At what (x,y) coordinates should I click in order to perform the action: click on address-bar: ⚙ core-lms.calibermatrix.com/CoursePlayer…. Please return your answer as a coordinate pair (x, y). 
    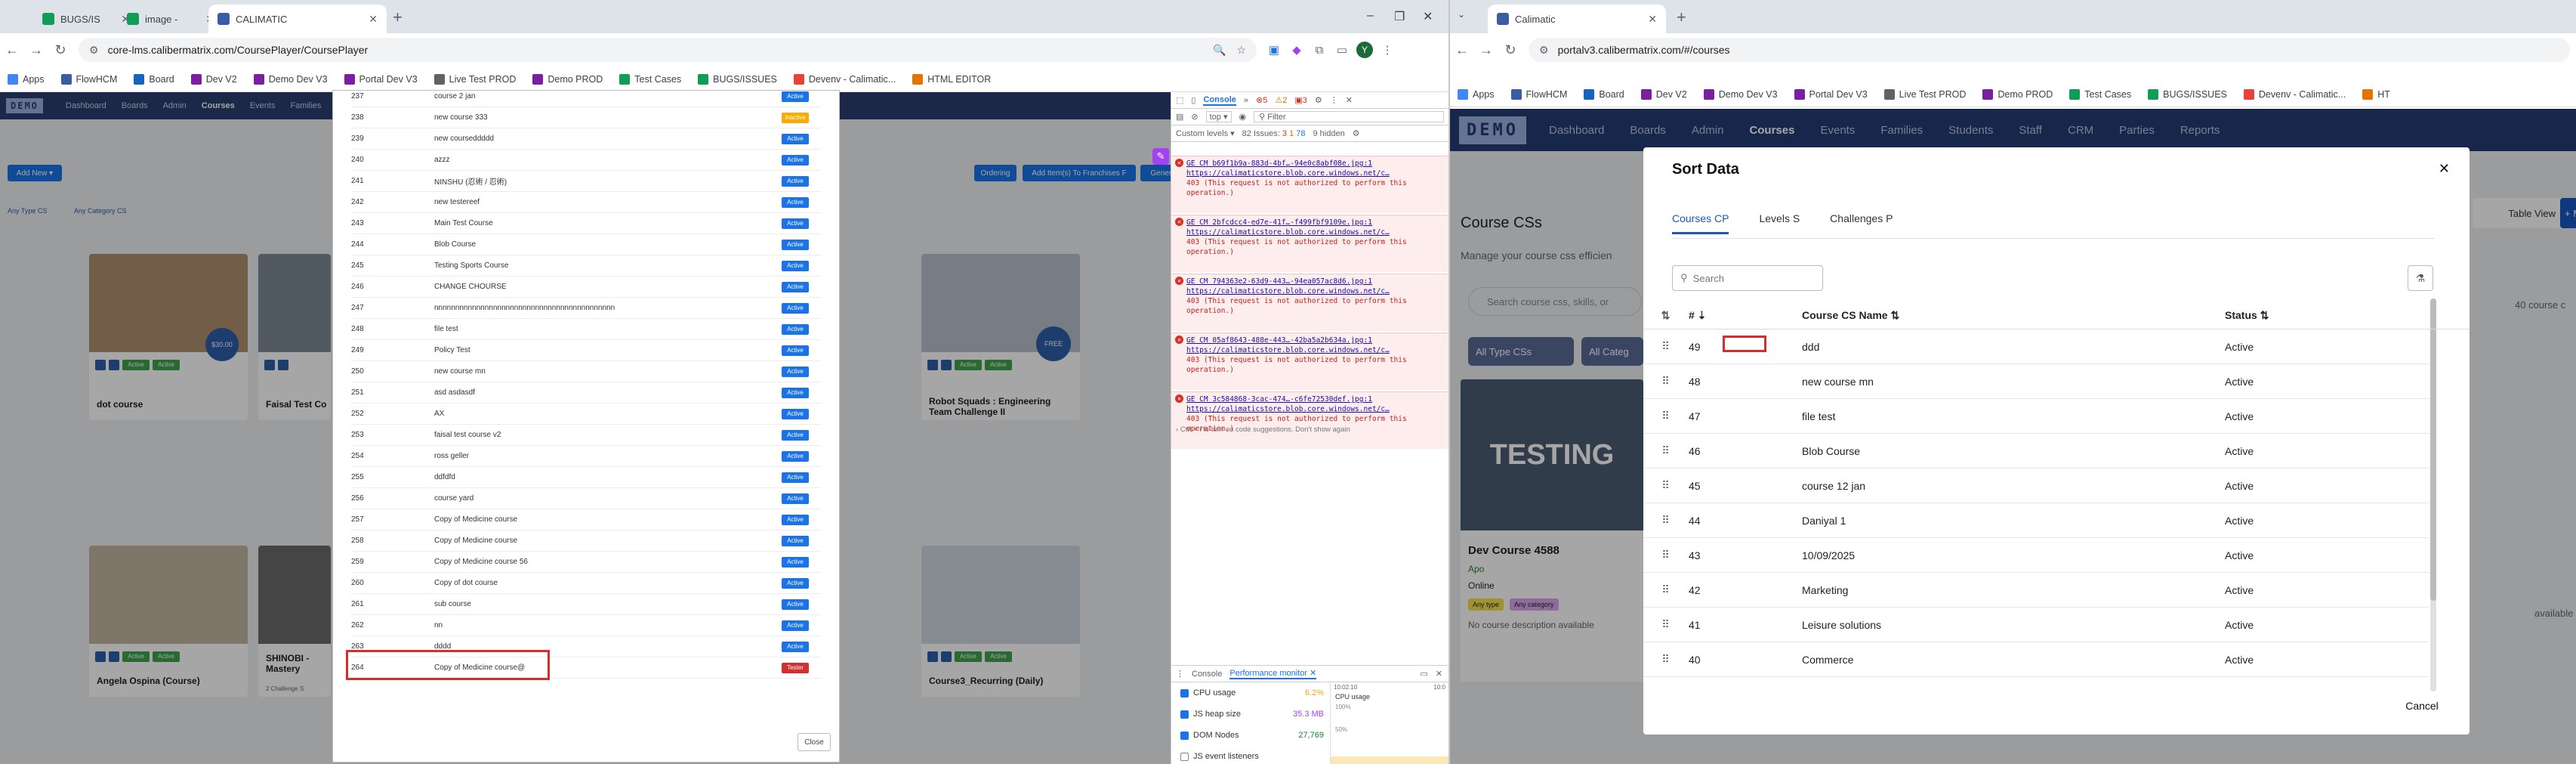
    Looking at the image, I should click on (668, 50).